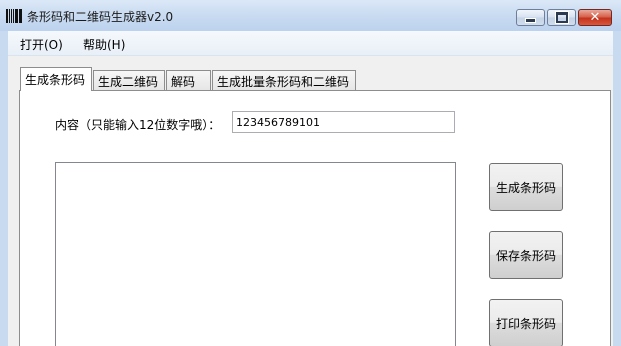  I want to click on window-title: 条形码和二维码生成器v2.0, so click(100, 17).